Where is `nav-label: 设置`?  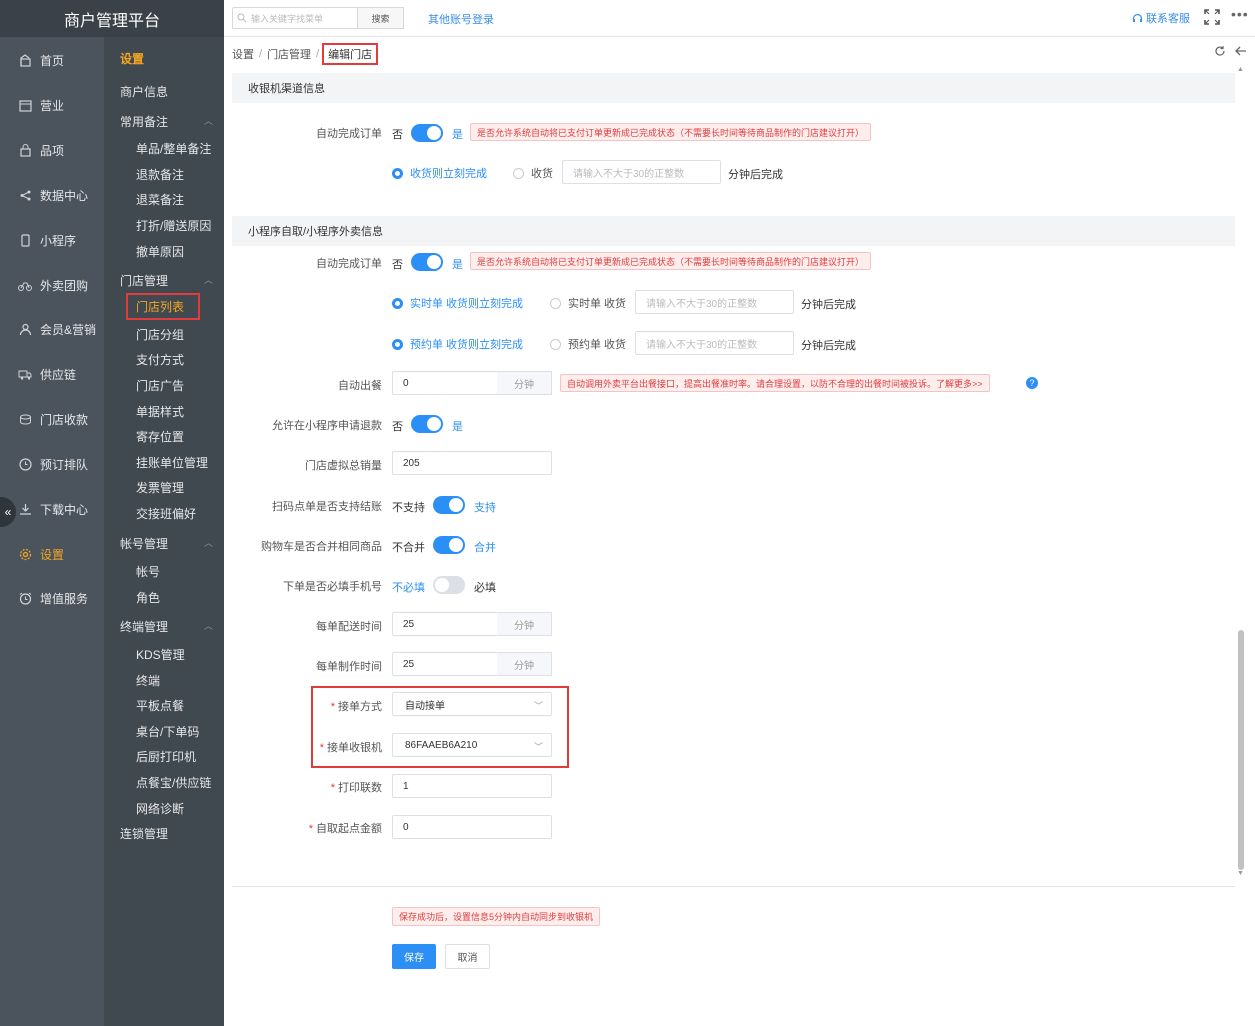 nav-label: 设置 is located at coordinates (52, 554).